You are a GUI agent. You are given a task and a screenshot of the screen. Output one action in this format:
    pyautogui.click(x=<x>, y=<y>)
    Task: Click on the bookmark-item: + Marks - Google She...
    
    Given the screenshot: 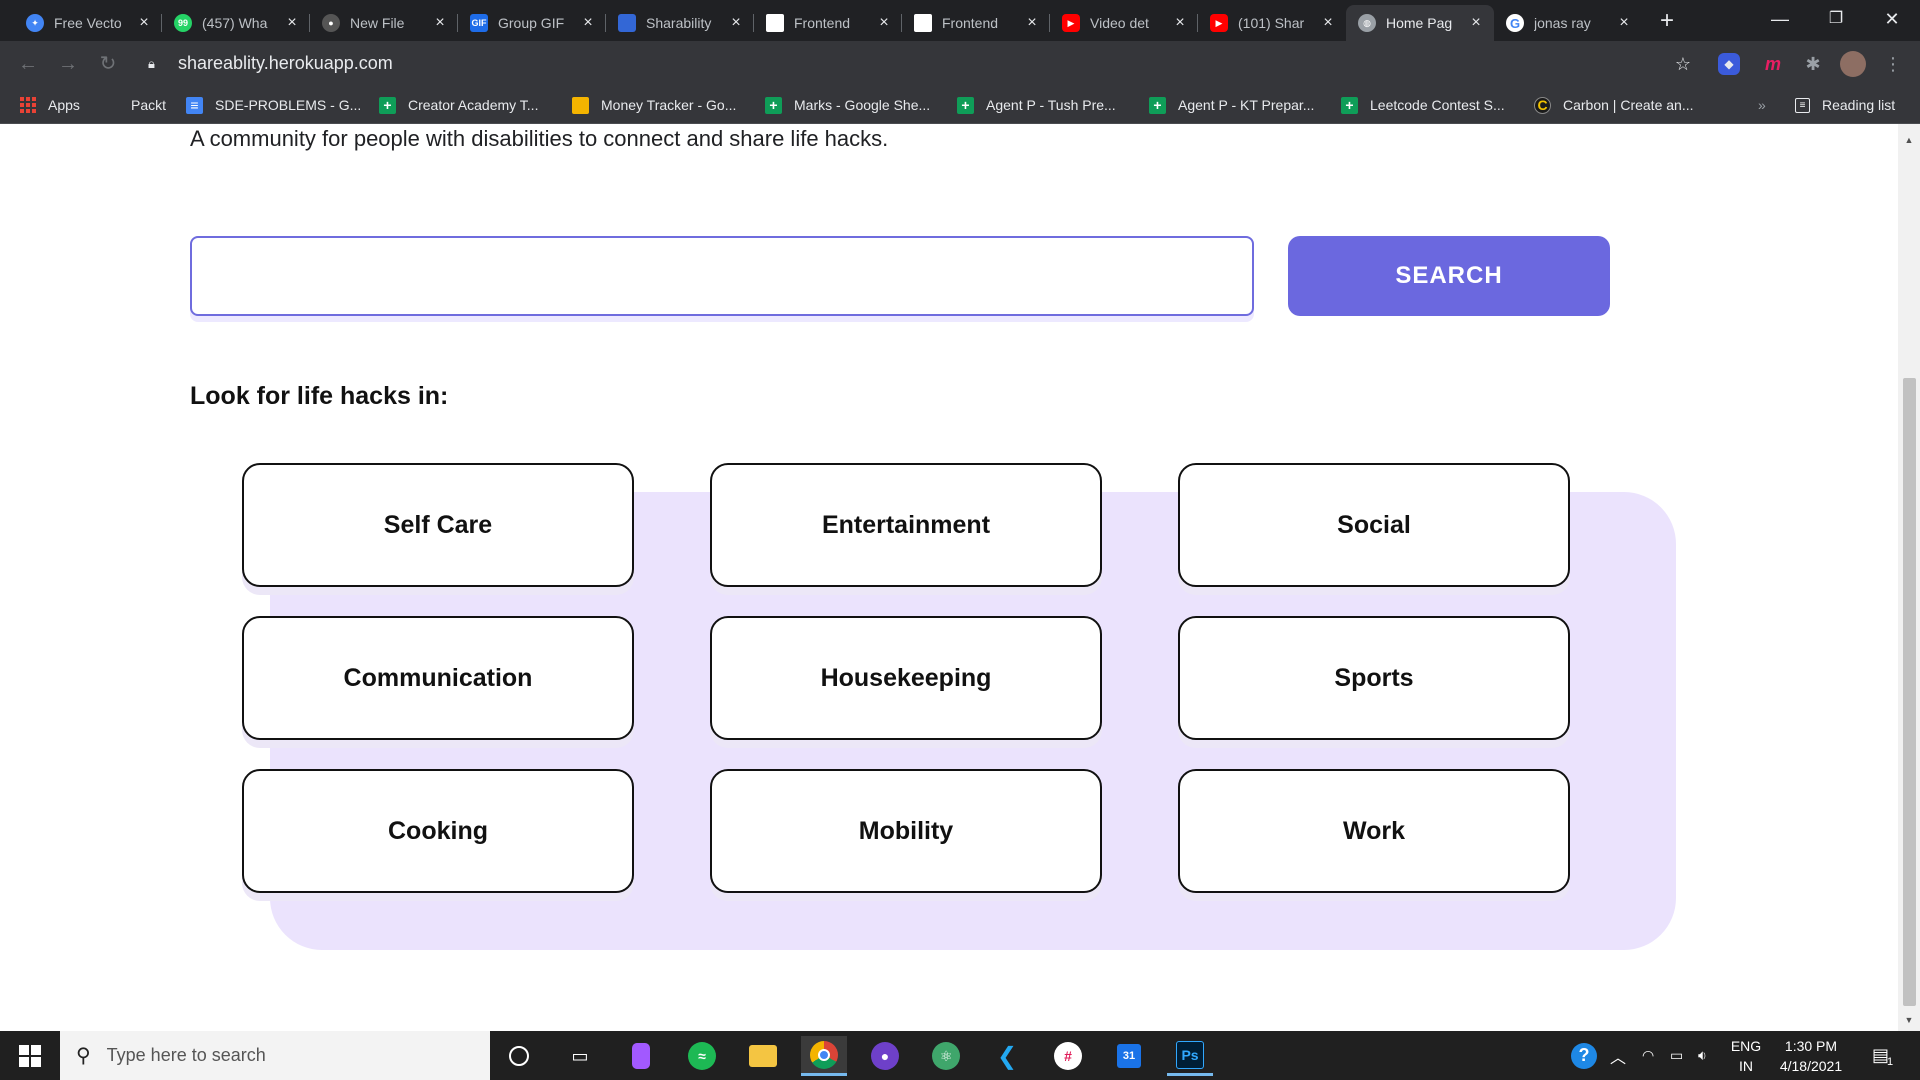 What is the action you would take?
    pyautogui.click(x=847, y=105)
    